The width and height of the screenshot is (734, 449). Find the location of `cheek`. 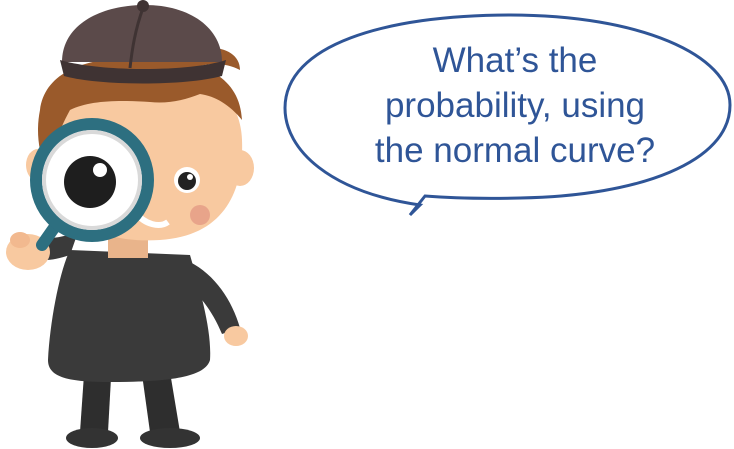

cheek is located at coordinates (200, 215).